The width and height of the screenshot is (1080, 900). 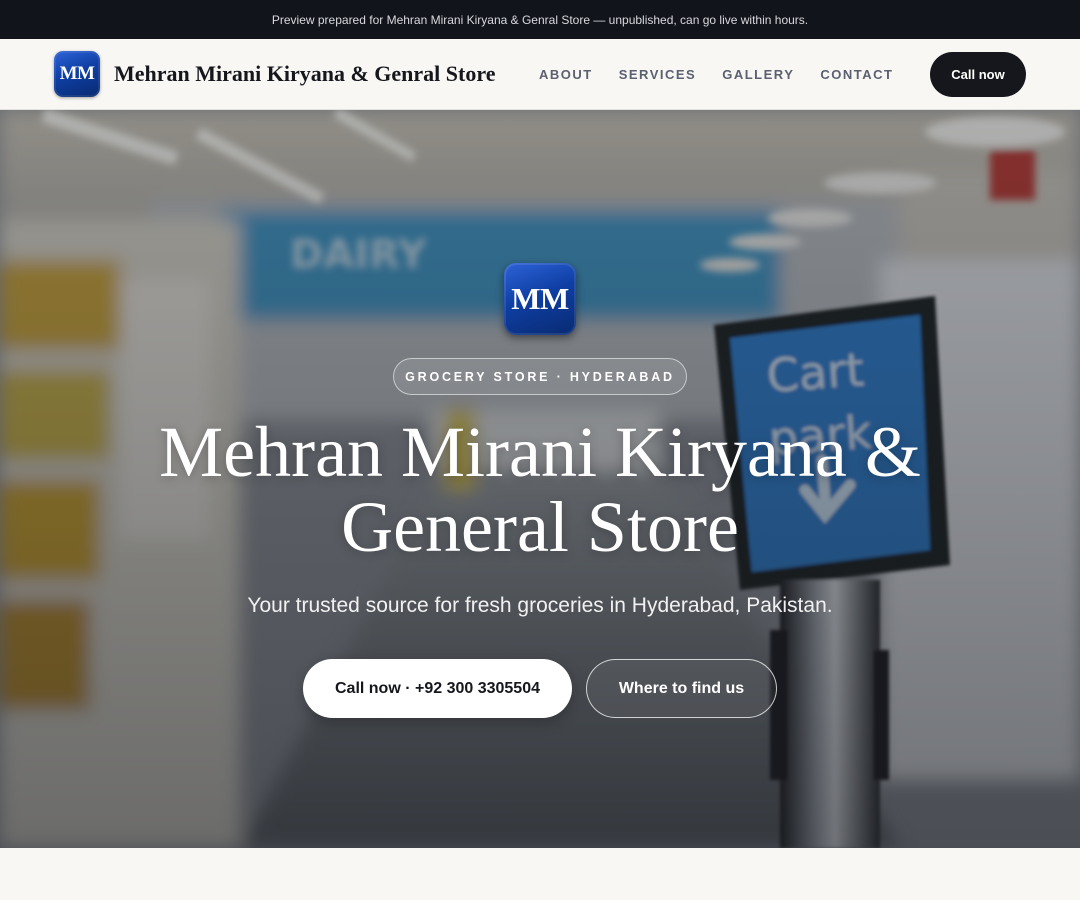 What do you see at coordinates (681, 688) in the screenshot?
I see `hero-find-us-button: Where to find us` at bounding box center [681, 688].